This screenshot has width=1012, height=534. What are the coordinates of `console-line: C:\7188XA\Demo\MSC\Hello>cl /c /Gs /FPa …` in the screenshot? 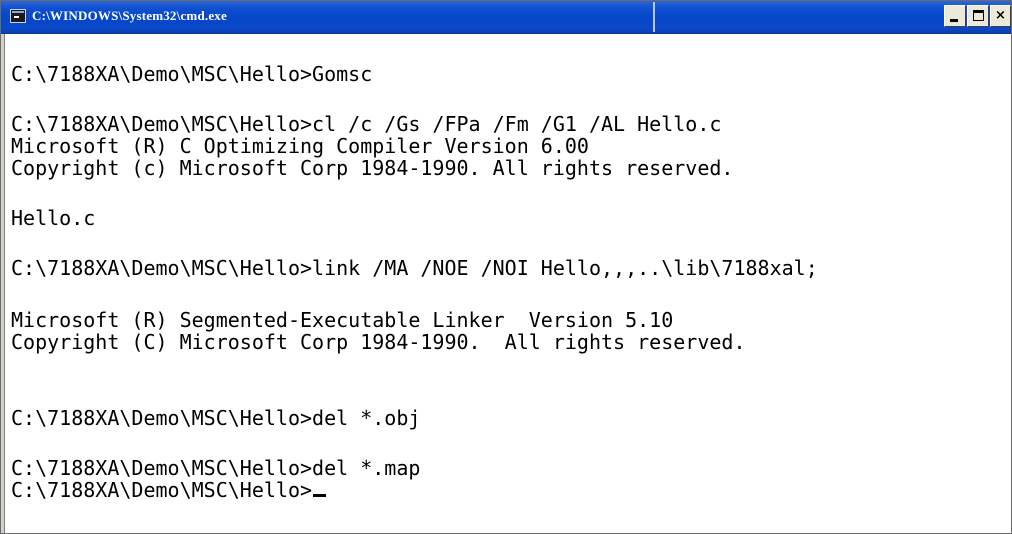 It's located at (366, 124).